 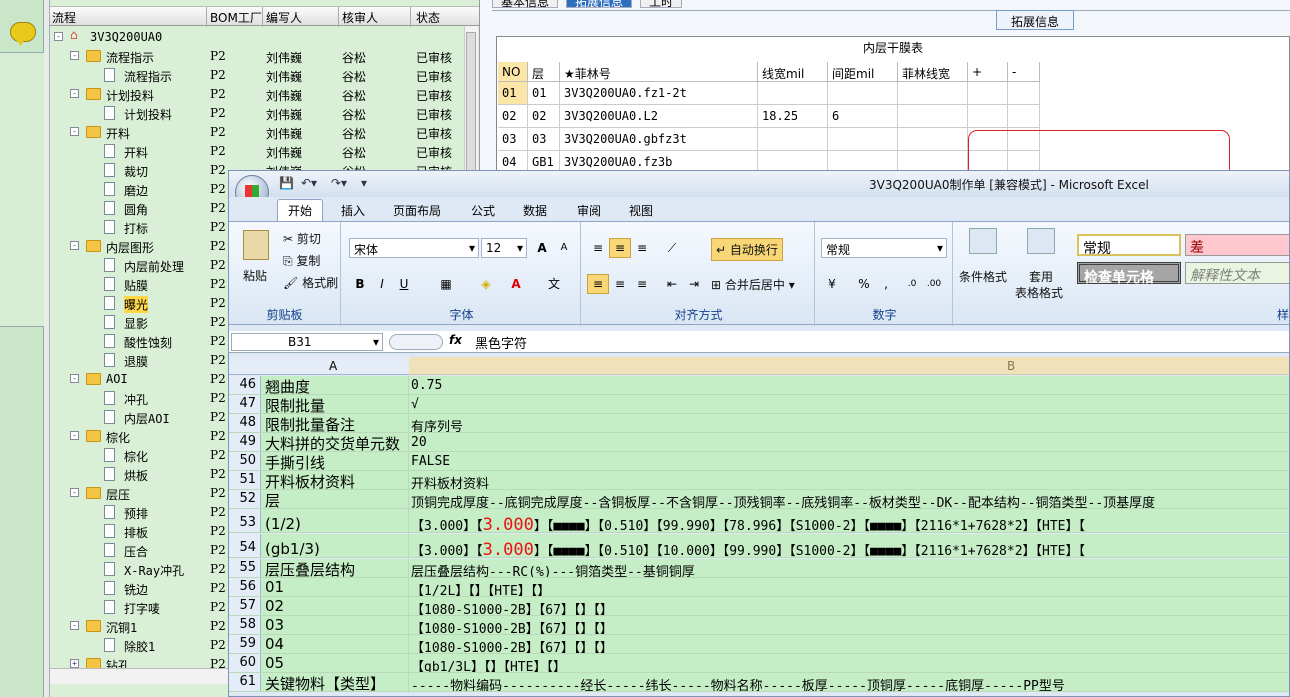 I want to click on cell-a: 01, so click(x=336, y=587).